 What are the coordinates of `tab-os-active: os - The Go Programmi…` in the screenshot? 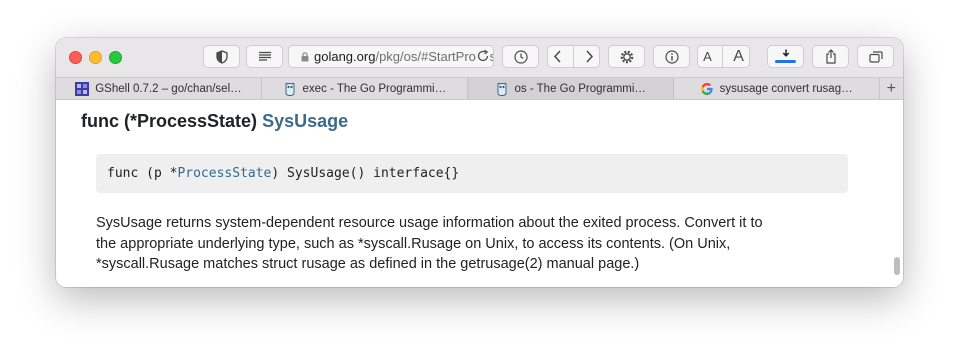 It's located at (570, 88).